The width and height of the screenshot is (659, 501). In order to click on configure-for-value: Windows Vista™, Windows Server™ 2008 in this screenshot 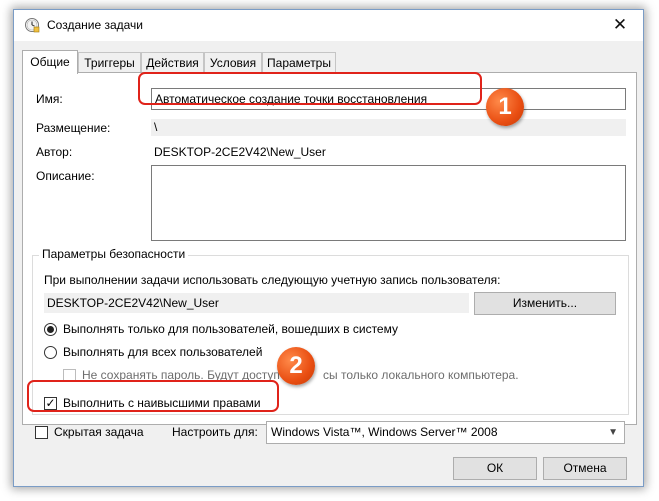, I will do `click(384, 432)`.